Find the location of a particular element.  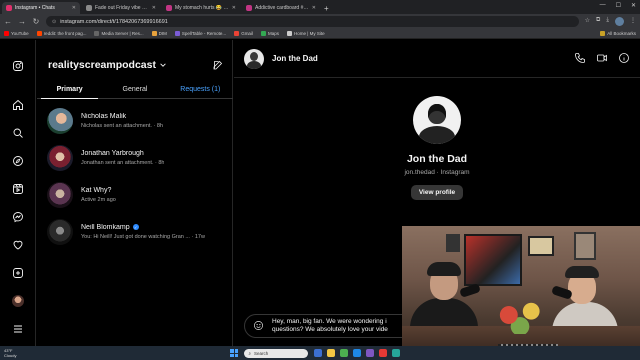

windows-taskbar: 43°F Cloudy ⌕ Search is located at coordinates (320, 353).